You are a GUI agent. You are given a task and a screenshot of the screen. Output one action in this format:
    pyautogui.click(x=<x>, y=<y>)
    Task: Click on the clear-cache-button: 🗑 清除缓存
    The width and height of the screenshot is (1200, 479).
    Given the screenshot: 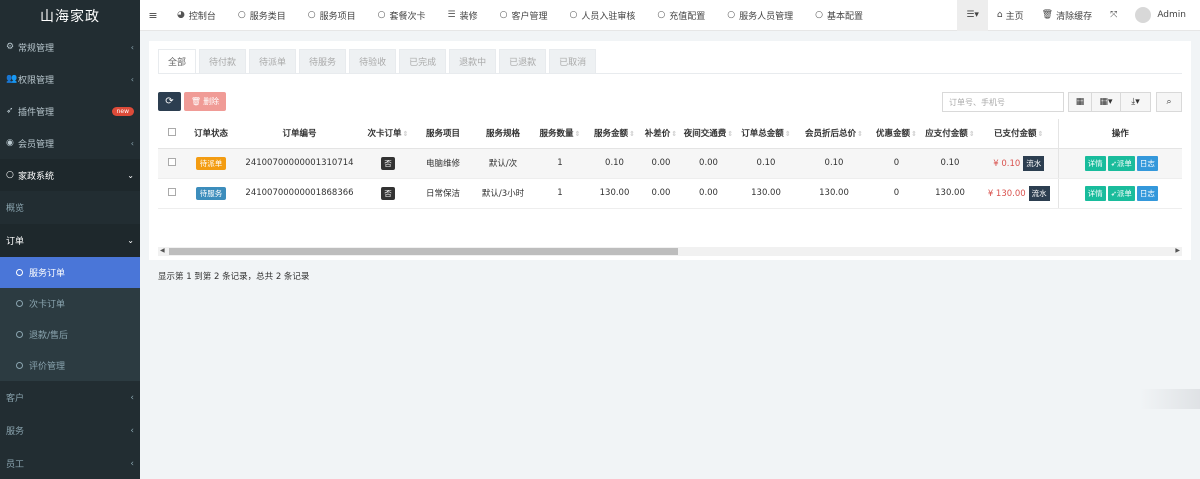 What is the action you would take?
    pyautogui.click(x=1067, y=15)
    